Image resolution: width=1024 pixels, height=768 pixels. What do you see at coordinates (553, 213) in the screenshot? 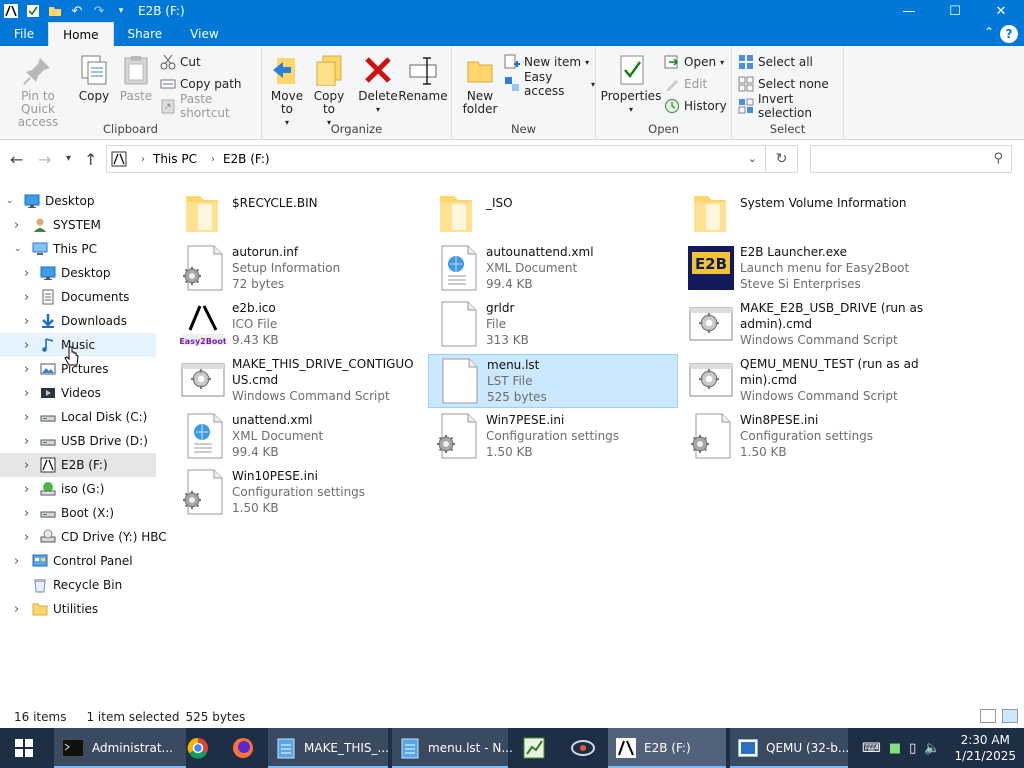
I see `file-item: _ISO` at bounding box center [553, 213].